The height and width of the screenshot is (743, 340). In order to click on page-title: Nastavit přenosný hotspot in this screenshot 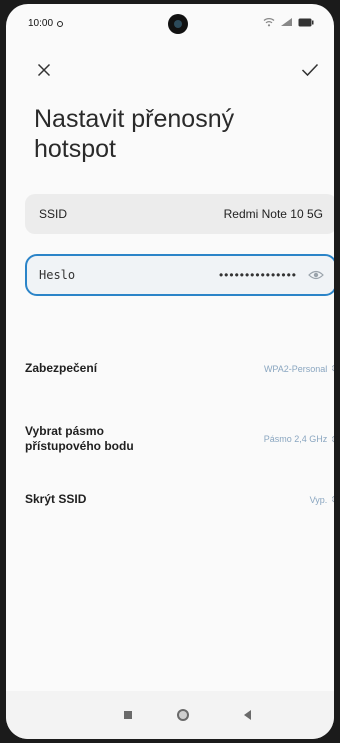, I will do `click(134, 134)`.